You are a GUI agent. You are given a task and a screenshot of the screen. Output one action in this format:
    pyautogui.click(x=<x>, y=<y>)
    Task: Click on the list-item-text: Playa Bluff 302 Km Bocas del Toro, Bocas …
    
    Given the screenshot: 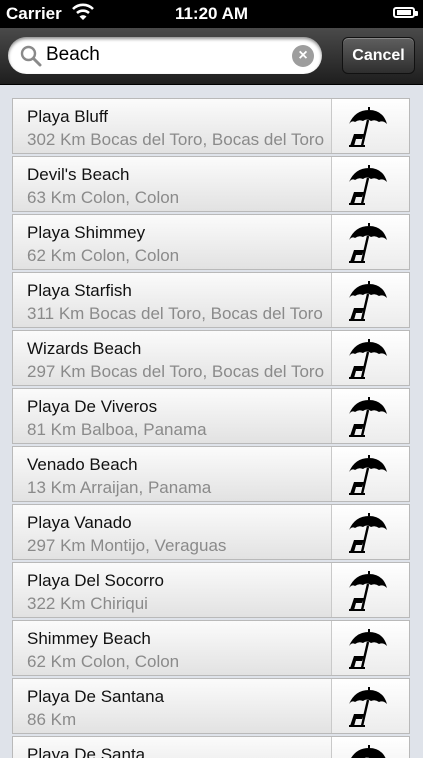 What is the action you would take?
    pyautogui.click(x=172, y=126)
    